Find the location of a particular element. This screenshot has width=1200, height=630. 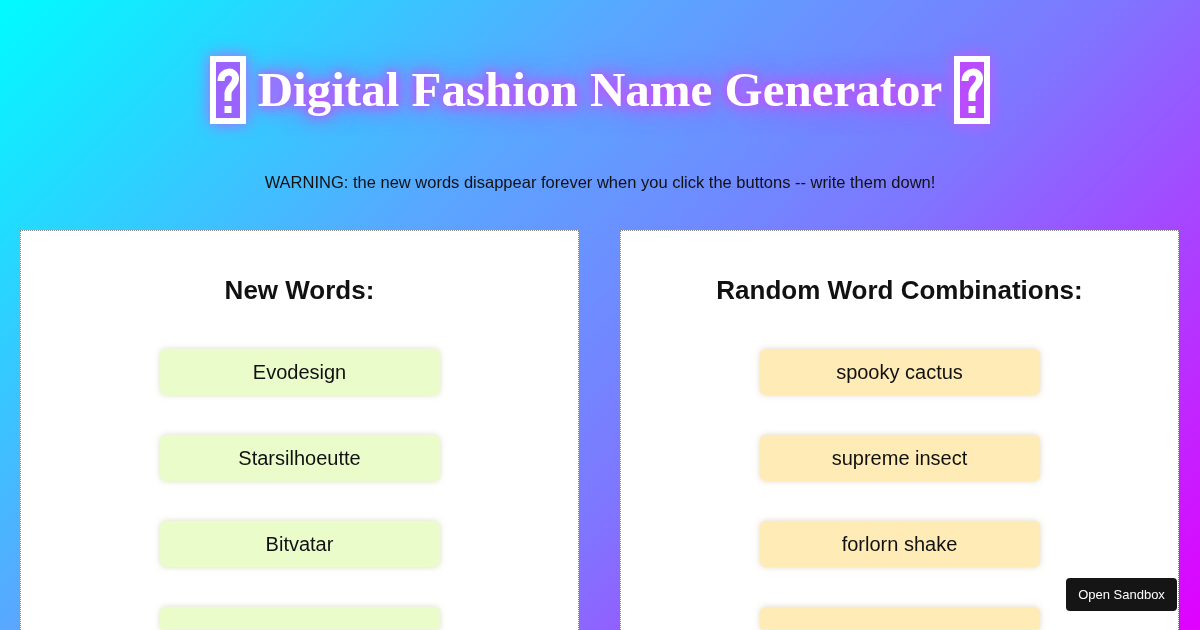

page-title: Digital Fashion Name Generator is located at coordinates (600, 90).